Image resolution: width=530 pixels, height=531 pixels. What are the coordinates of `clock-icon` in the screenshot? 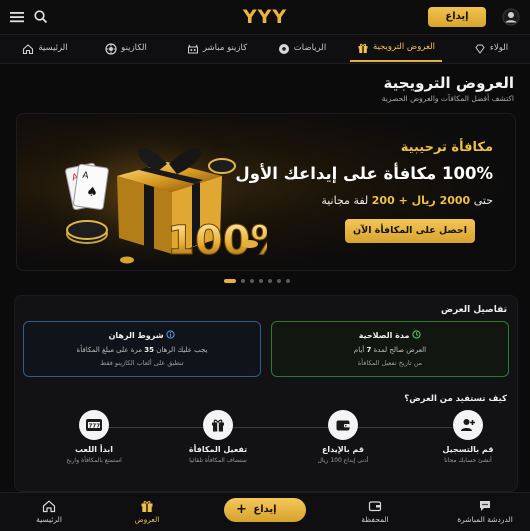 It's located at (416, 334).